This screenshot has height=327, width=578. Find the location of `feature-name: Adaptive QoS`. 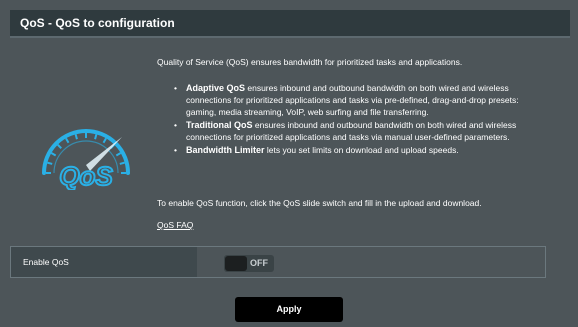

feature-name: Adaptive QoS is located at coordinates (216, 88).